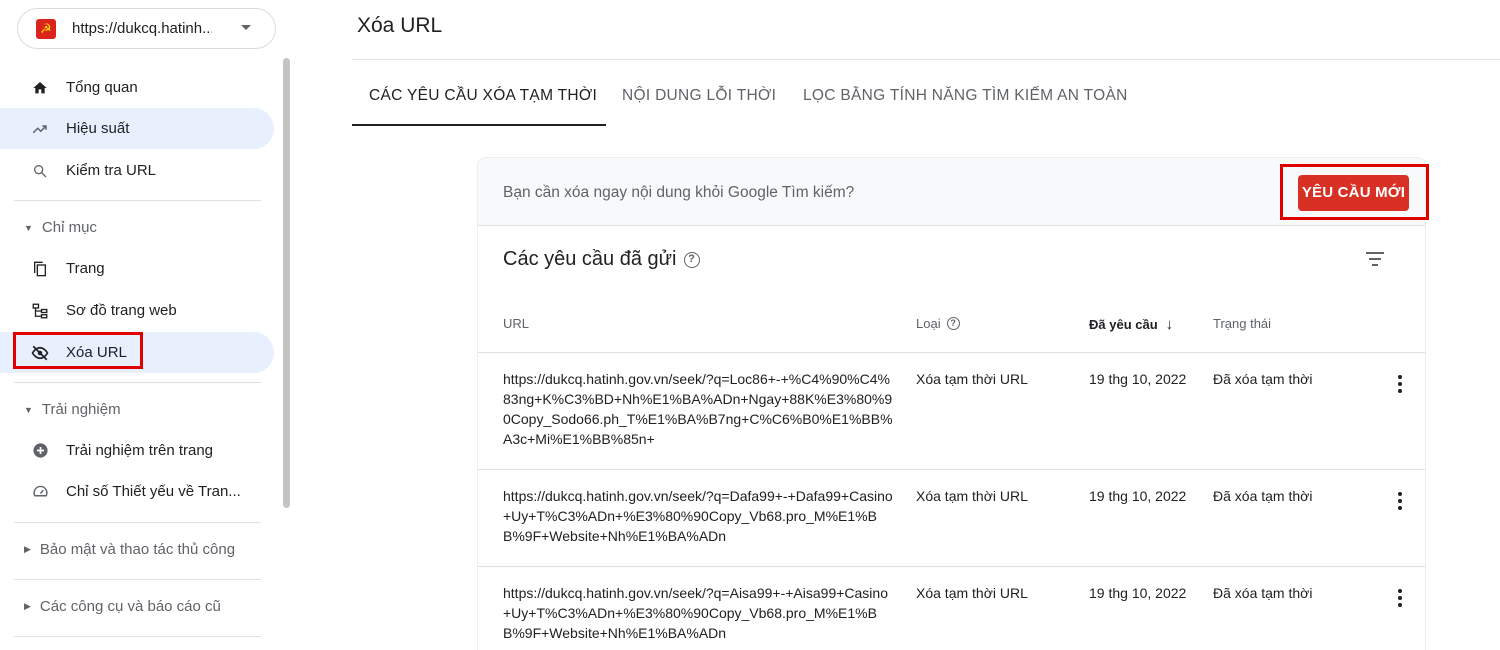  What do you see at coordinates (40, 129) in the screenshot?
I see `trending-icon` at bounding box center [40, 129].